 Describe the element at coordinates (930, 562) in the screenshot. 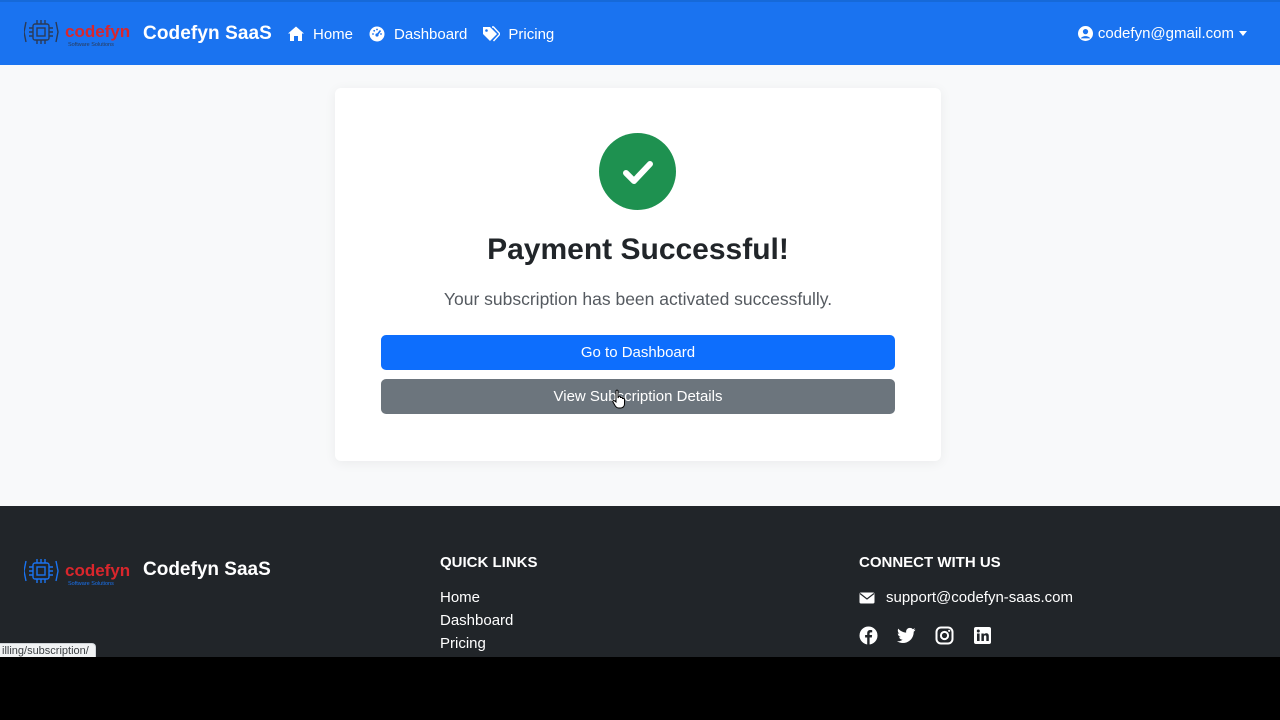

I see `connect-heading: CONNECT WITH US` at that location.